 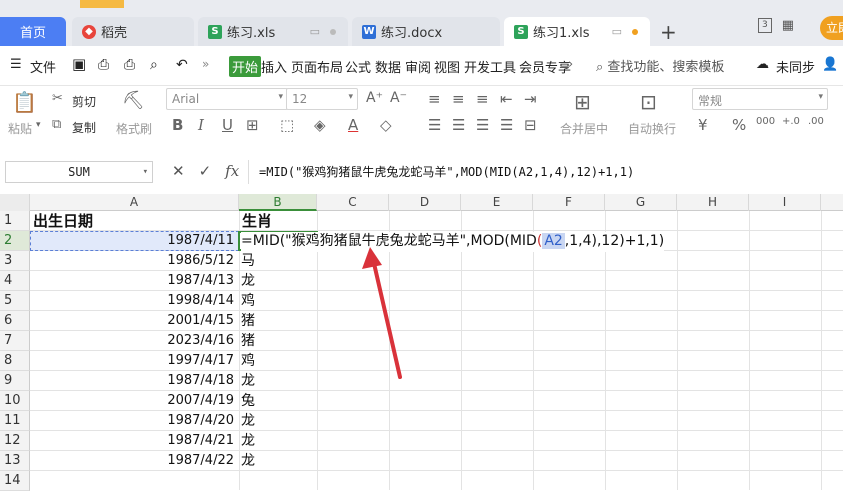 What do you see at coordinates (386, 125) in the screenshot?
I see `eraser-icon: ◇` at bounding box center [386, 125].